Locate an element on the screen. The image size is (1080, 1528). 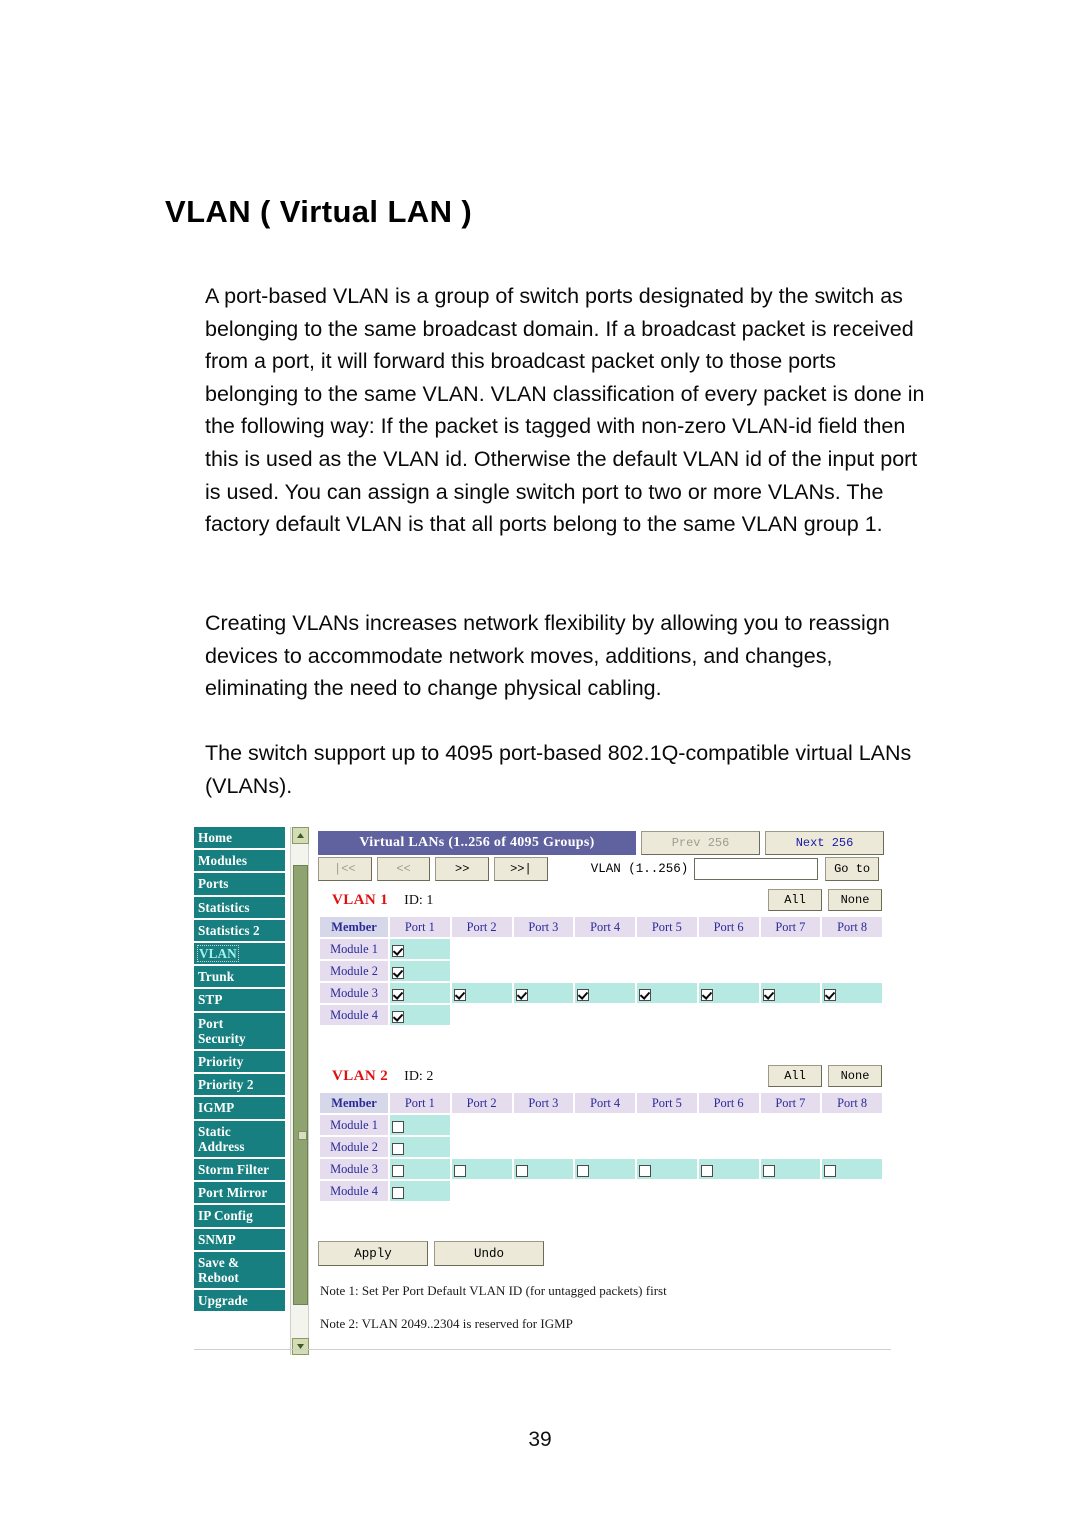
pager-prev-button: << is located at coordinates (403, 869).